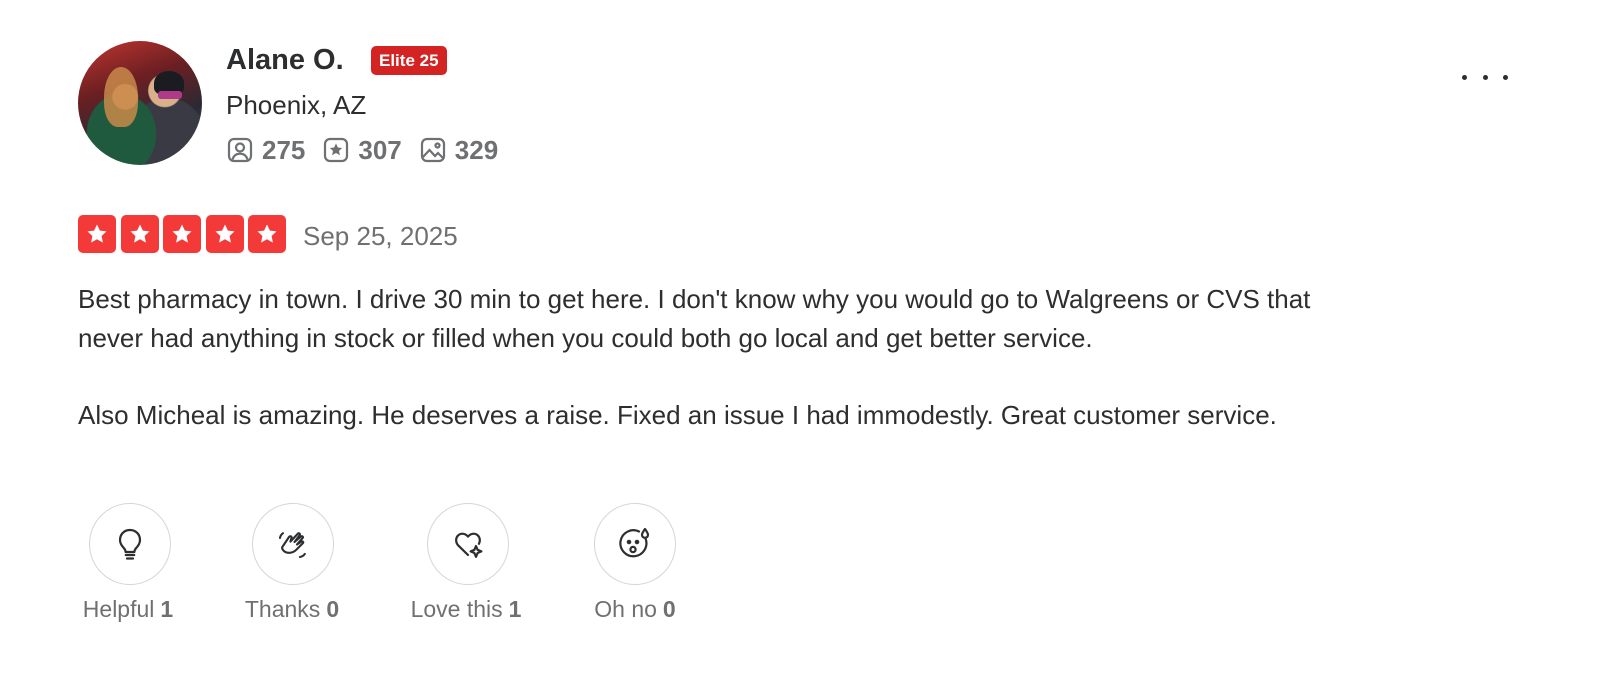 The width and height of the screenshot is (1600, 676). Describe the element at coordinates (296, 105) in the screenshot. I see `reviewer-location: Phoenix, AZ` at that location.